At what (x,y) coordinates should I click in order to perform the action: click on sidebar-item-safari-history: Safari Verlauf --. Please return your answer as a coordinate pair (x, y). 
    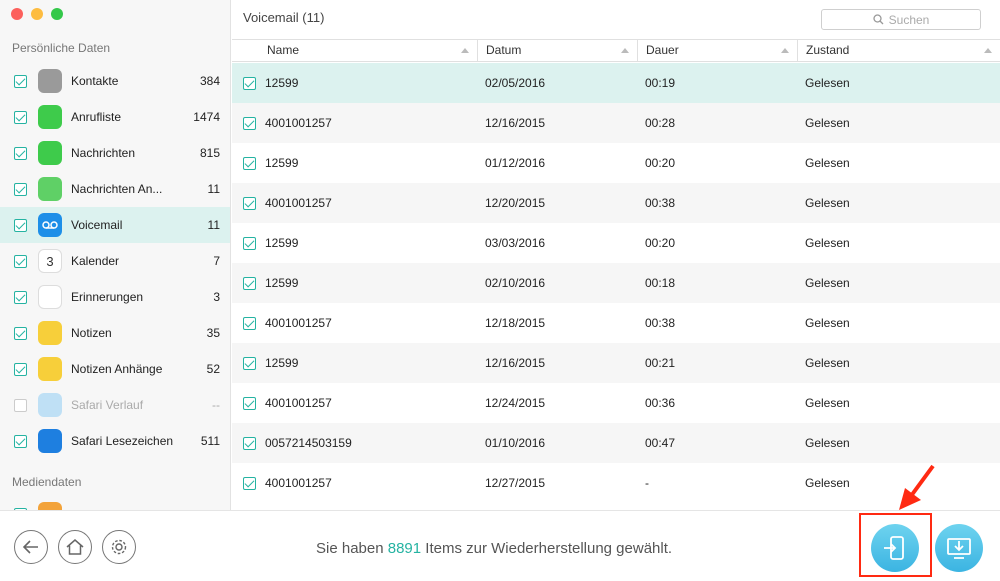
    Looking at the image, I should click on (115, 405).